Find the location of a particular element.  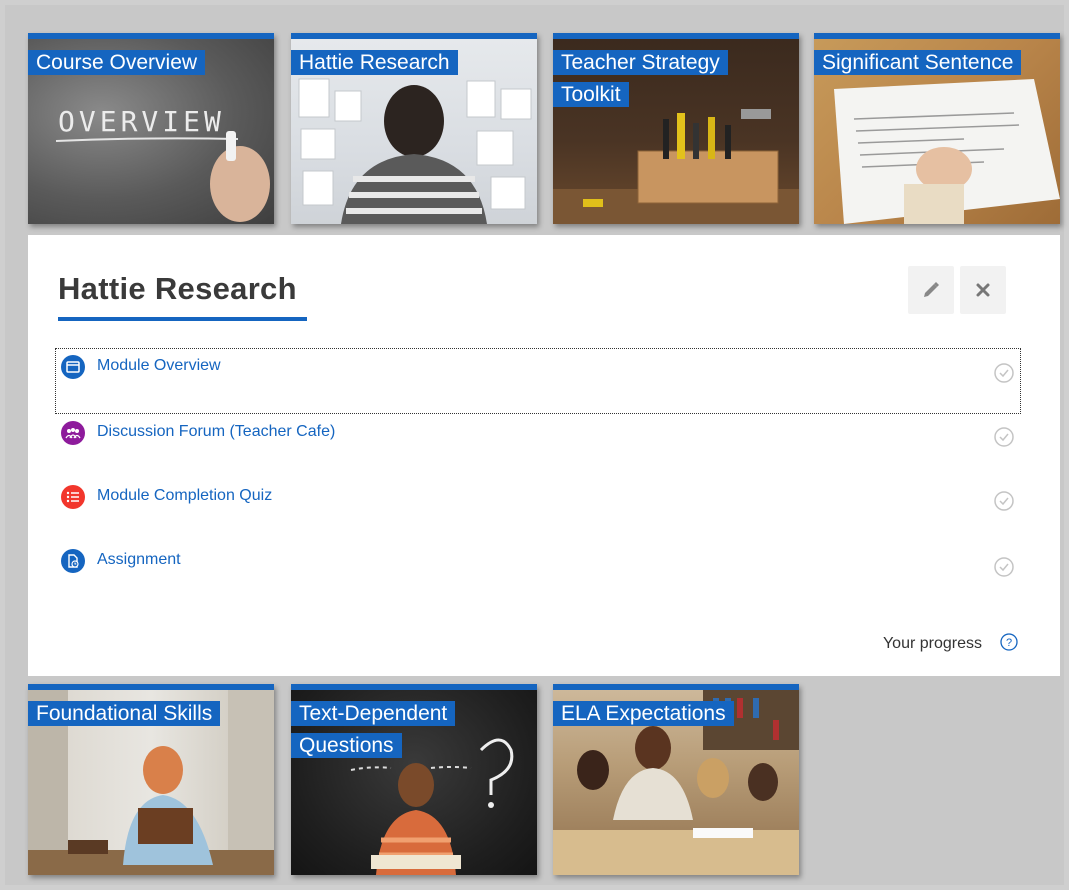

activity-link: Module Completion Quiz is located at coordinates (184, 496).